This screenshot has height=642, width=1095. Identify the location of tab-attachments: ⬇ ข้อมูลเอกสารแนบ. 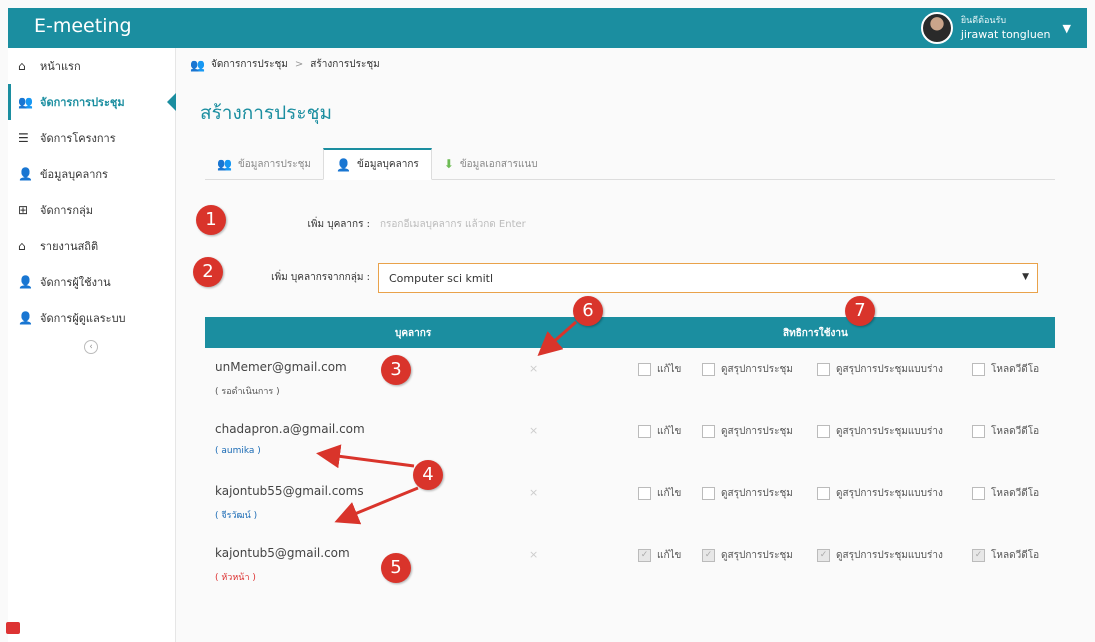
(491, 164).